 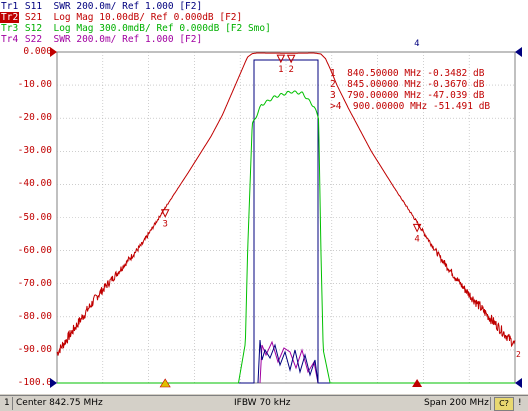 I want to click on channel-number: 1, so click(x=7, y=403).